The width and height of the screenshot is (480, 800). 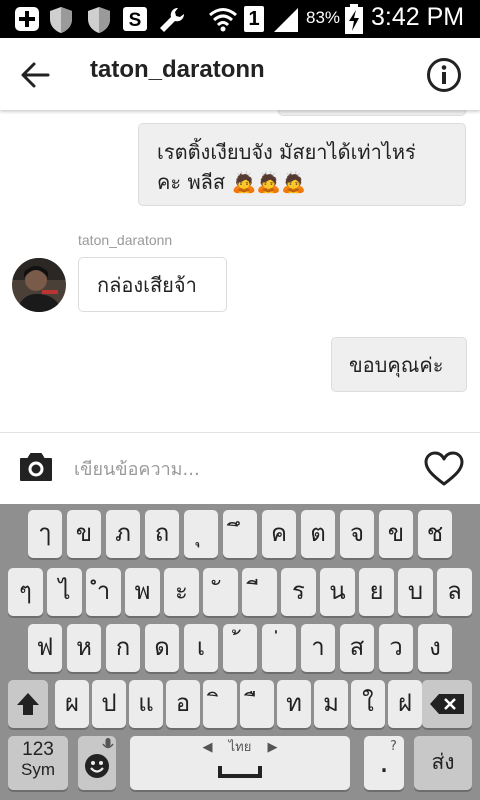 I want to click on keyboard-key: ฝ, so click(x=405, y=704).